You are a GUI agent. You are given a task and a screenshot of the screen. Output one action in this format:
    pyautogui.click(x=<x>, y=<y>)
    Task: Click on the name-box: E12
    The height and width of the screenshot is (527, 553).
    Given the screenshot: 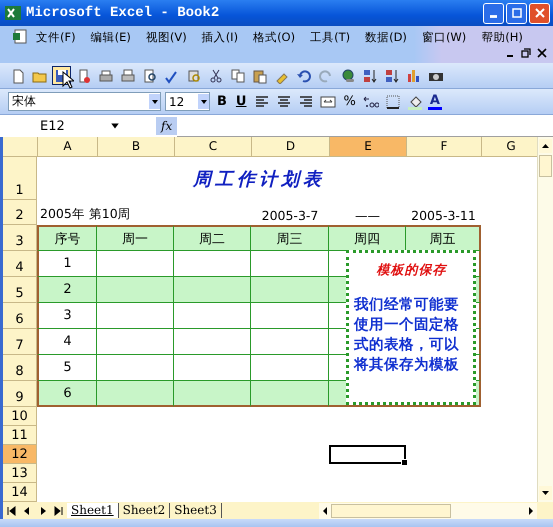 What is the action you would take?
    pyautogui.click(x=41, y=126)
    